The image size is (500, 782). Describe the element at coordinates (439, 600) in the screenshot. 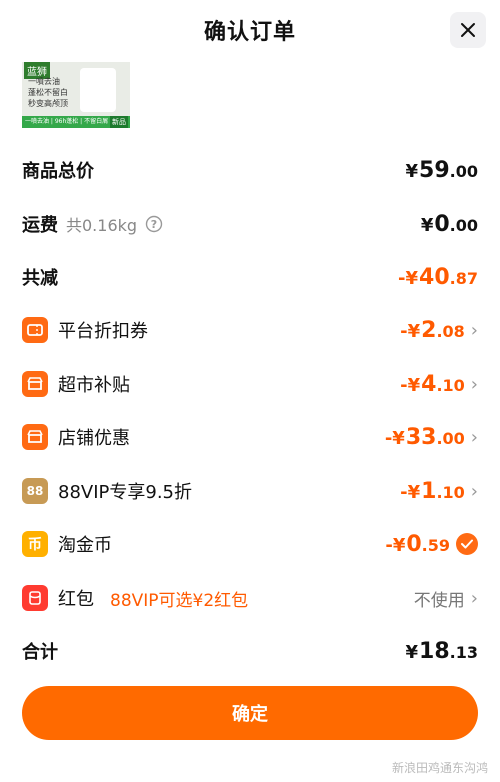

I see `redpacket-status: 不使用` at that location.